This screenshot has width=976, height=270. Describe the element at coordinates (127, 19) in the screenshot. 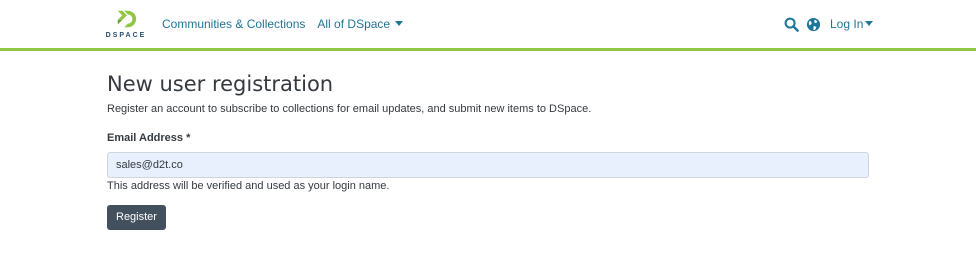

I see `dspace-logo-icon` at that location.